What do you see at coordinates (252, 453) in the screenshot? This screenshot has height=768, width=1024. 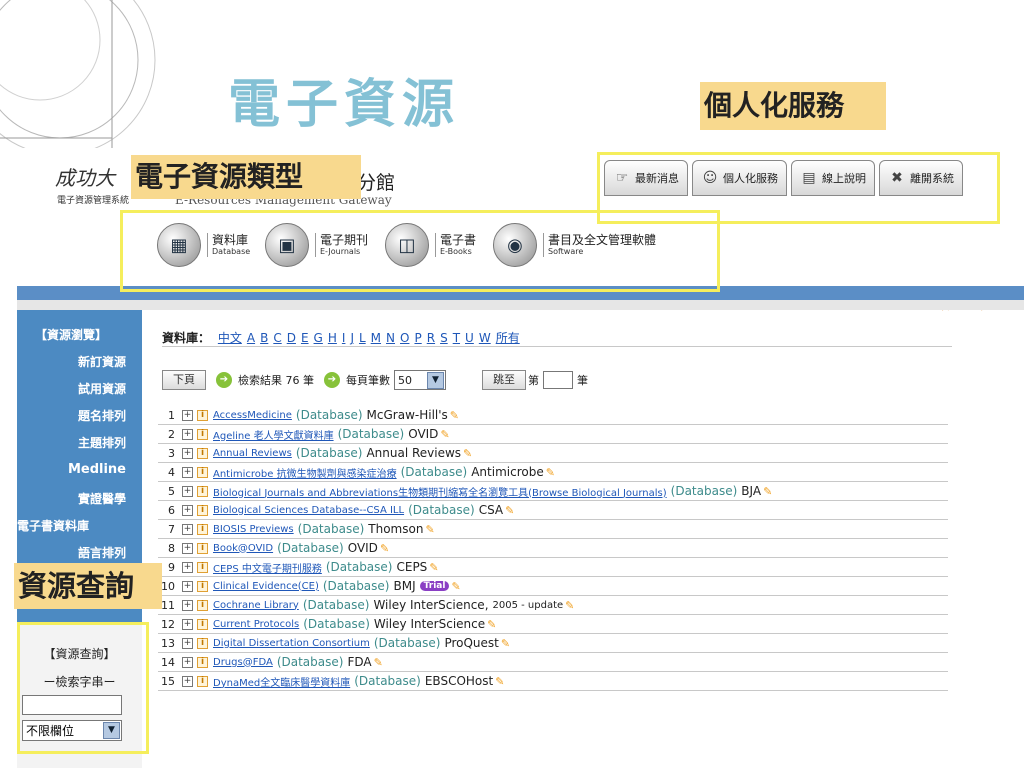 I see `resource-title-link: Annual Reviews` at bounding box center [252, 453].